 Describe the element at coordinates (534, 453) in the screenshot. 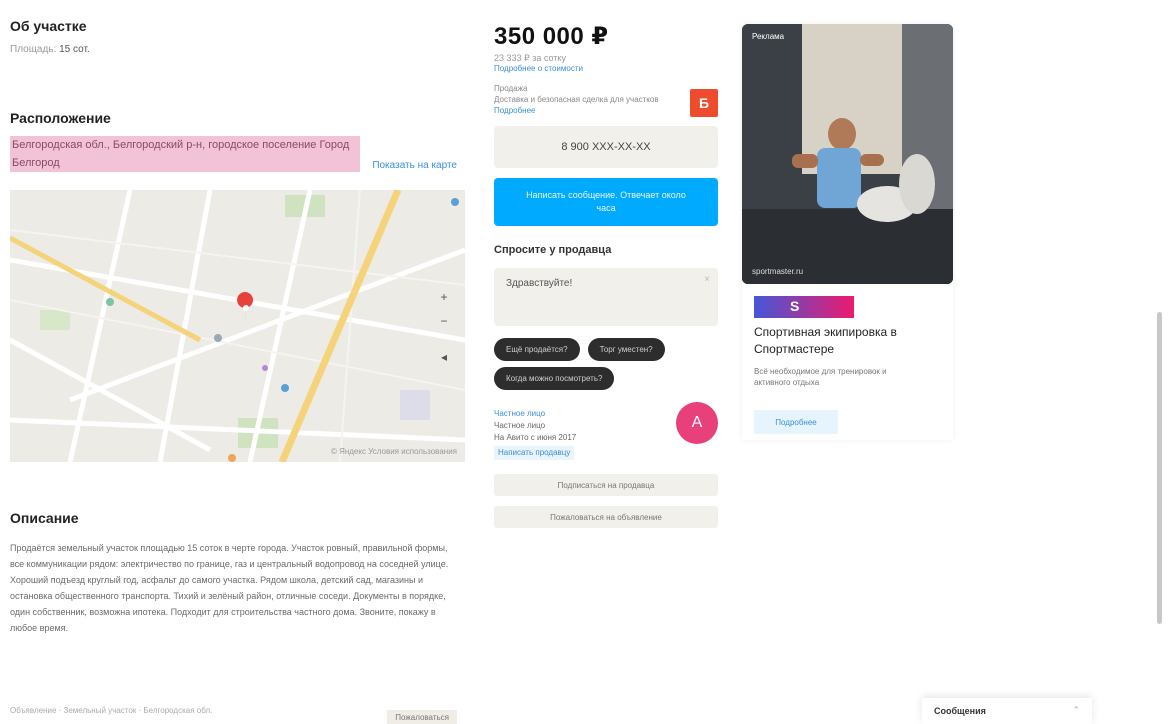

I see `seller-contact-link: Написать продавцу` at that location.